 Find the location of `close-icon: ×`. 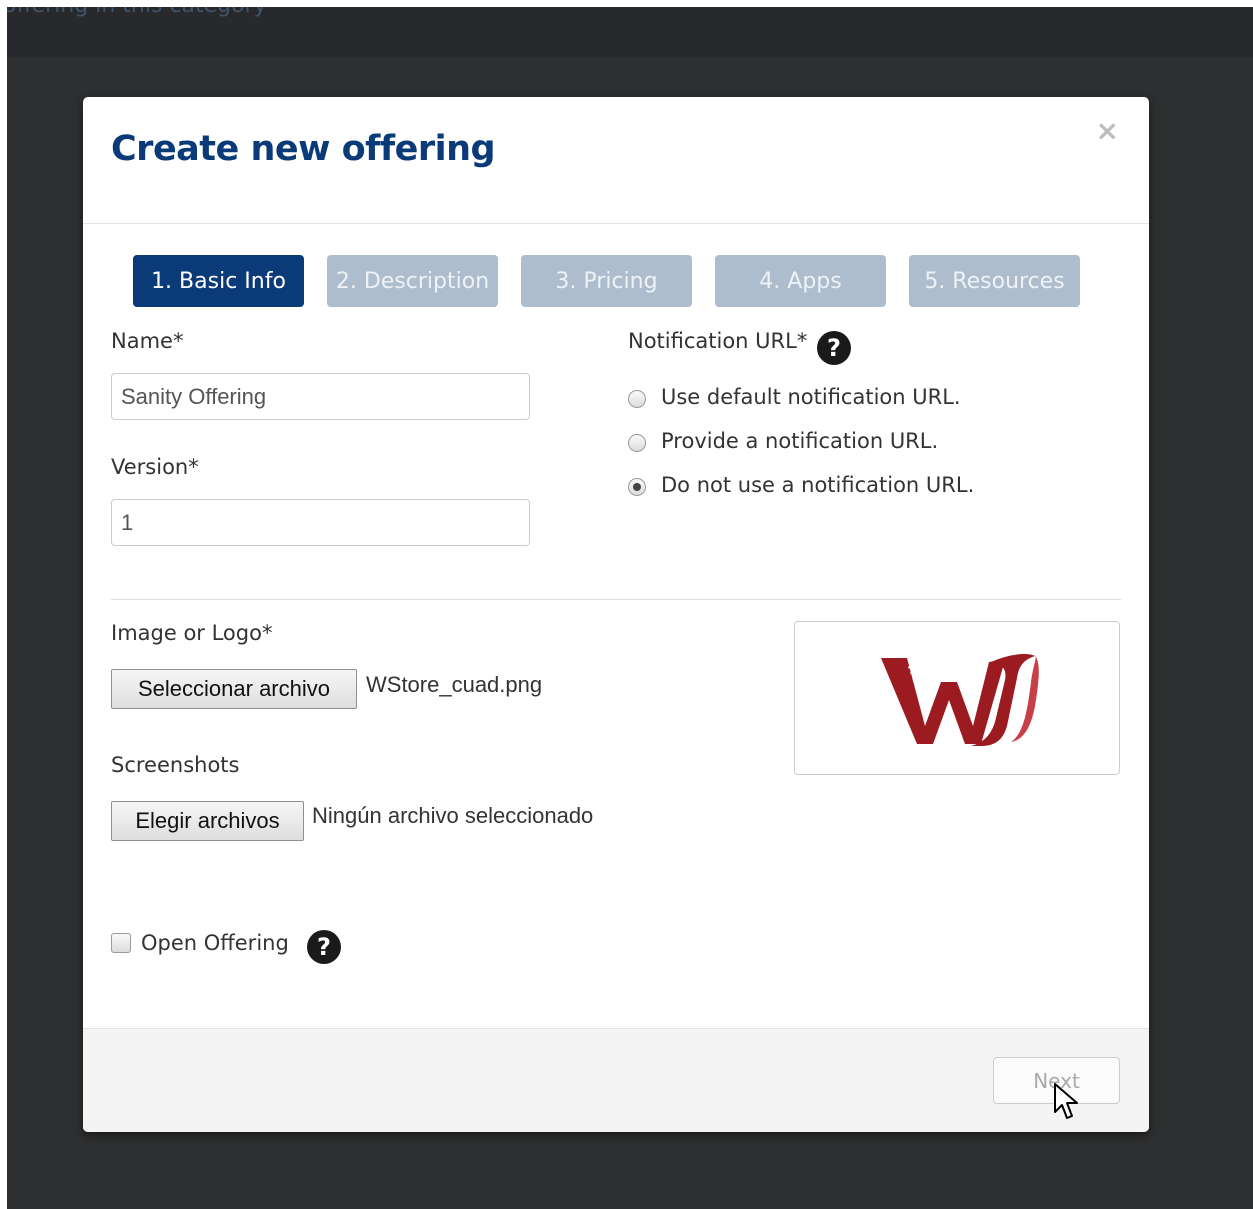

close-icon: × is located at coordinates (1107, 131).